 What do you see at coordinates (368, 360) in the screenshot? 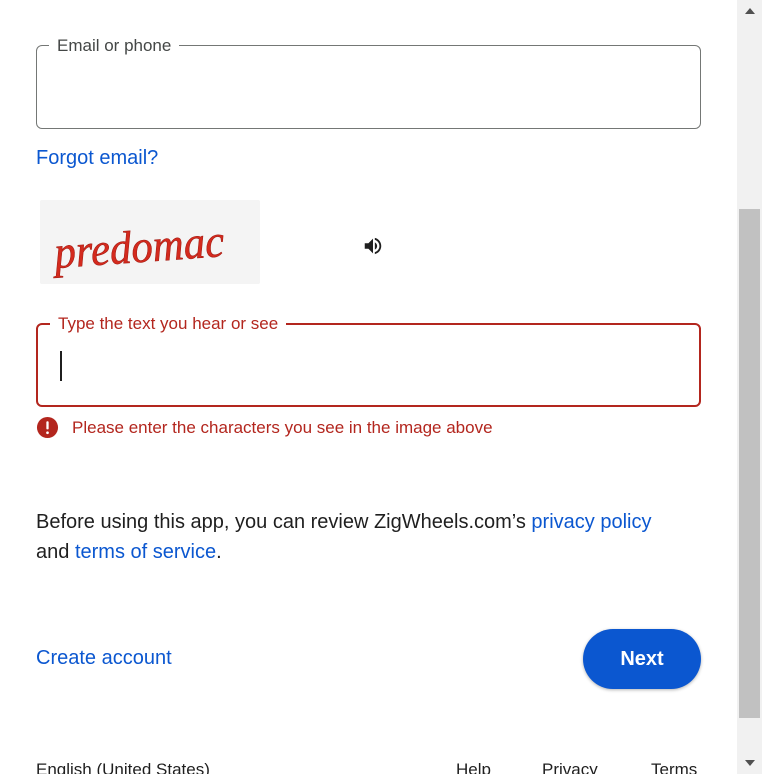
I see `captcha-input: Type the text you hear or see` at bounding box center [368, 360].